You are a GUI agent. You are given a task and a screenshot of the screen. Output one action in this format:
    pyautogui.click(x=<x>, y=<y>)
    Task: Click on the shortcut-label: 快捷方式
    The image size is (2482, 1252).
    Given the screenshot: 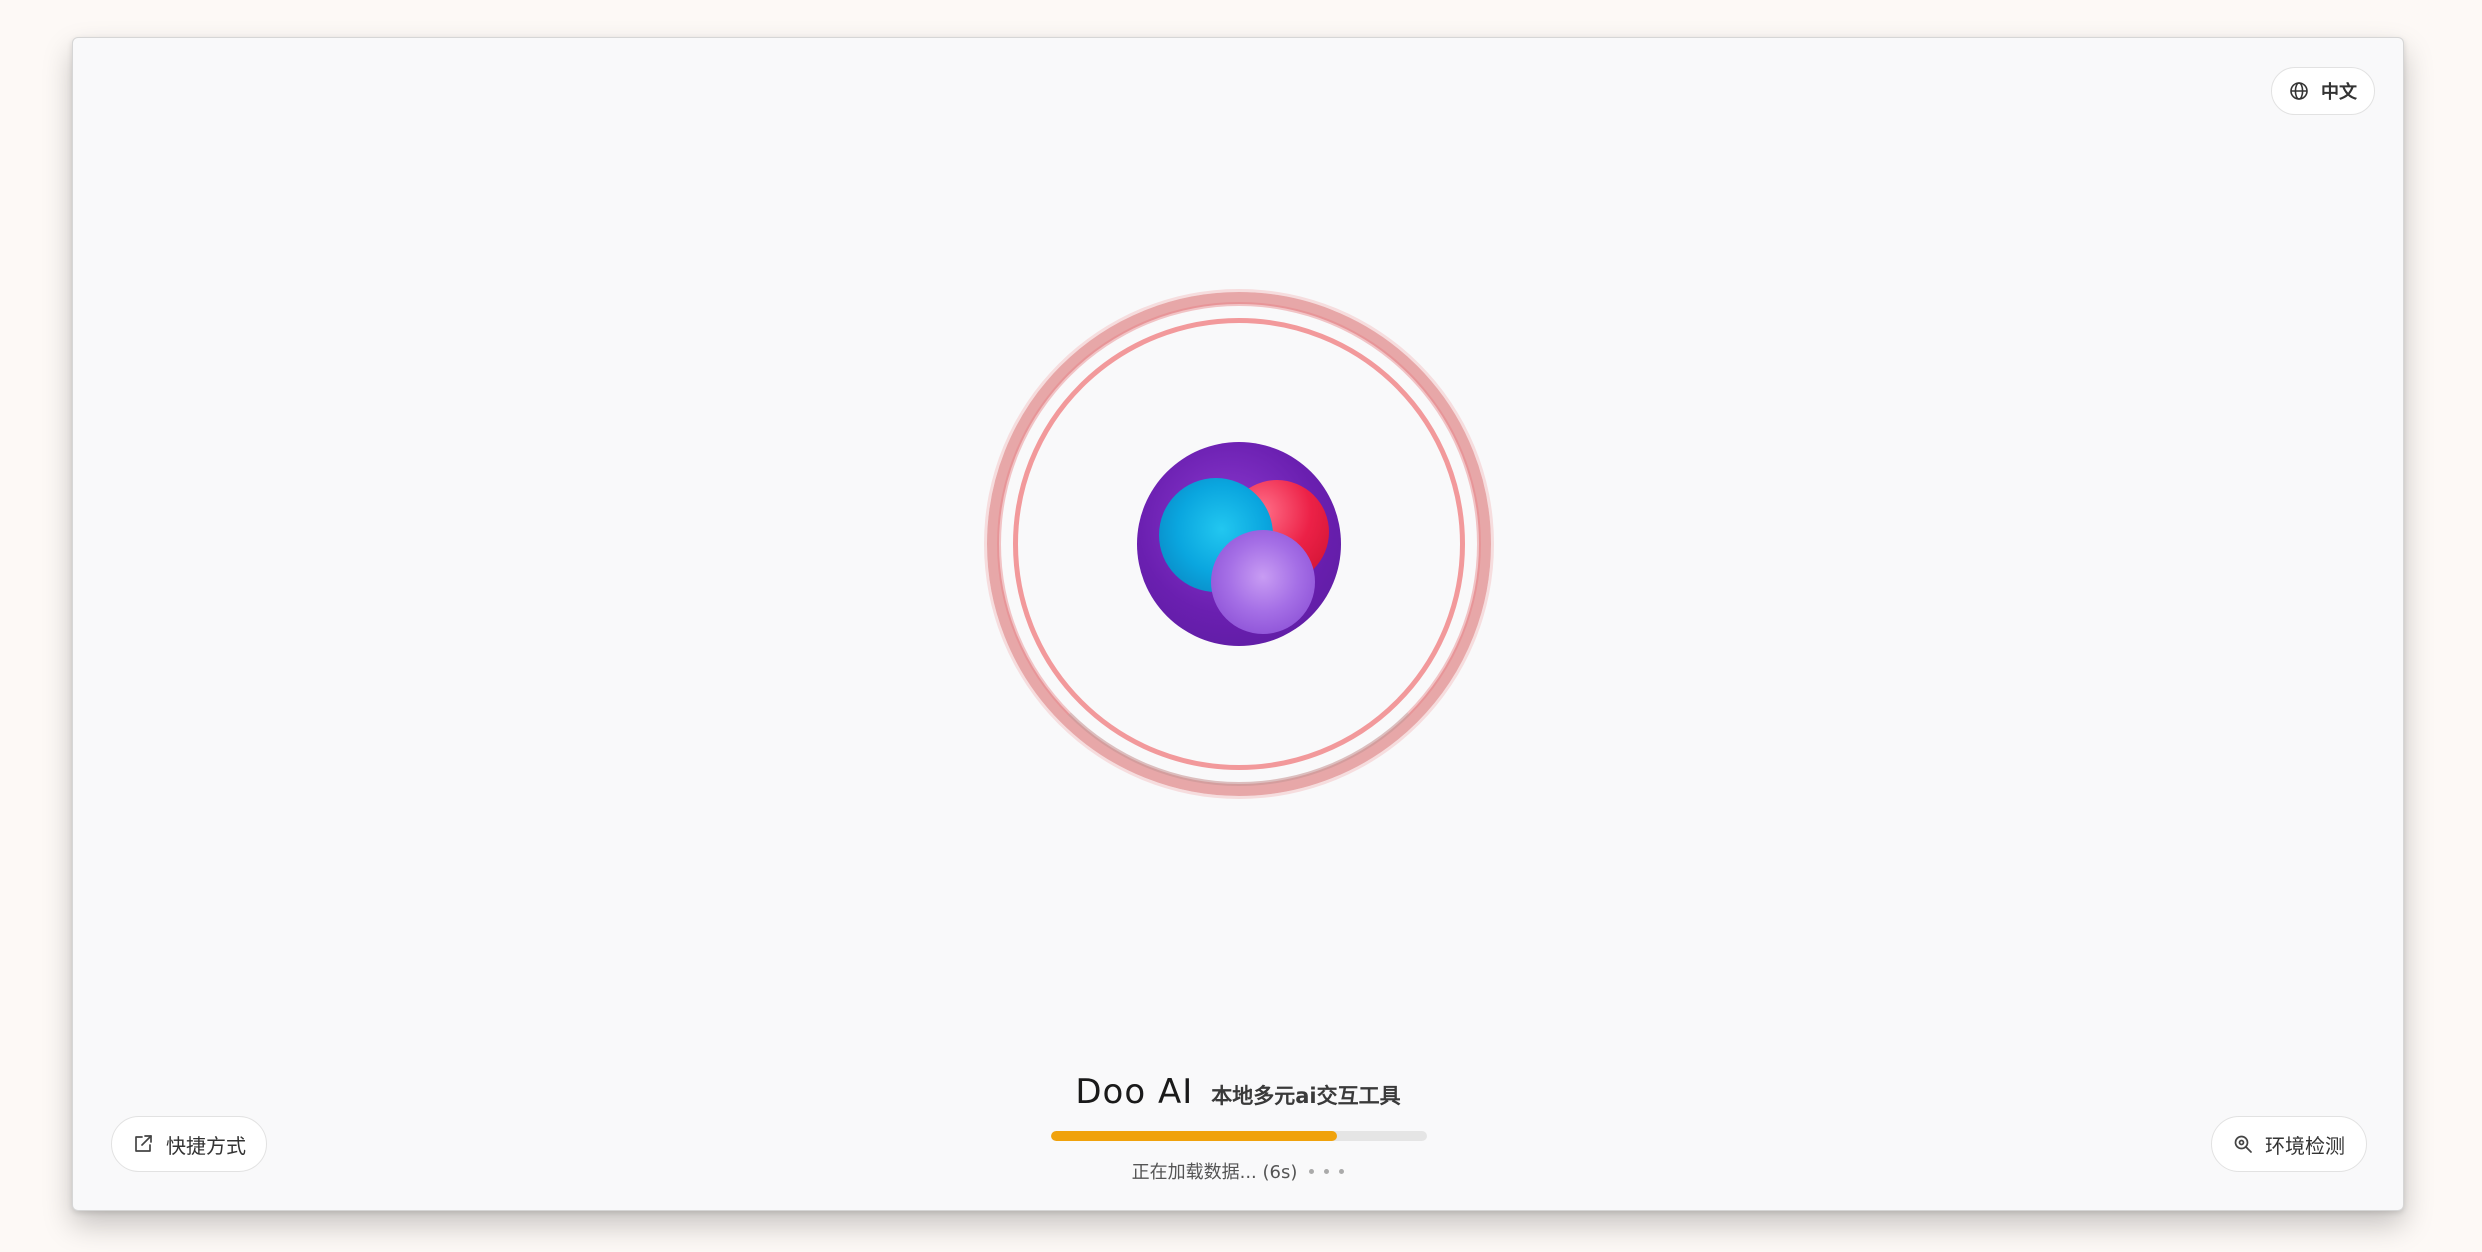 What is the action you would take?
    pyautogui.click(x=206, y=1145)
    